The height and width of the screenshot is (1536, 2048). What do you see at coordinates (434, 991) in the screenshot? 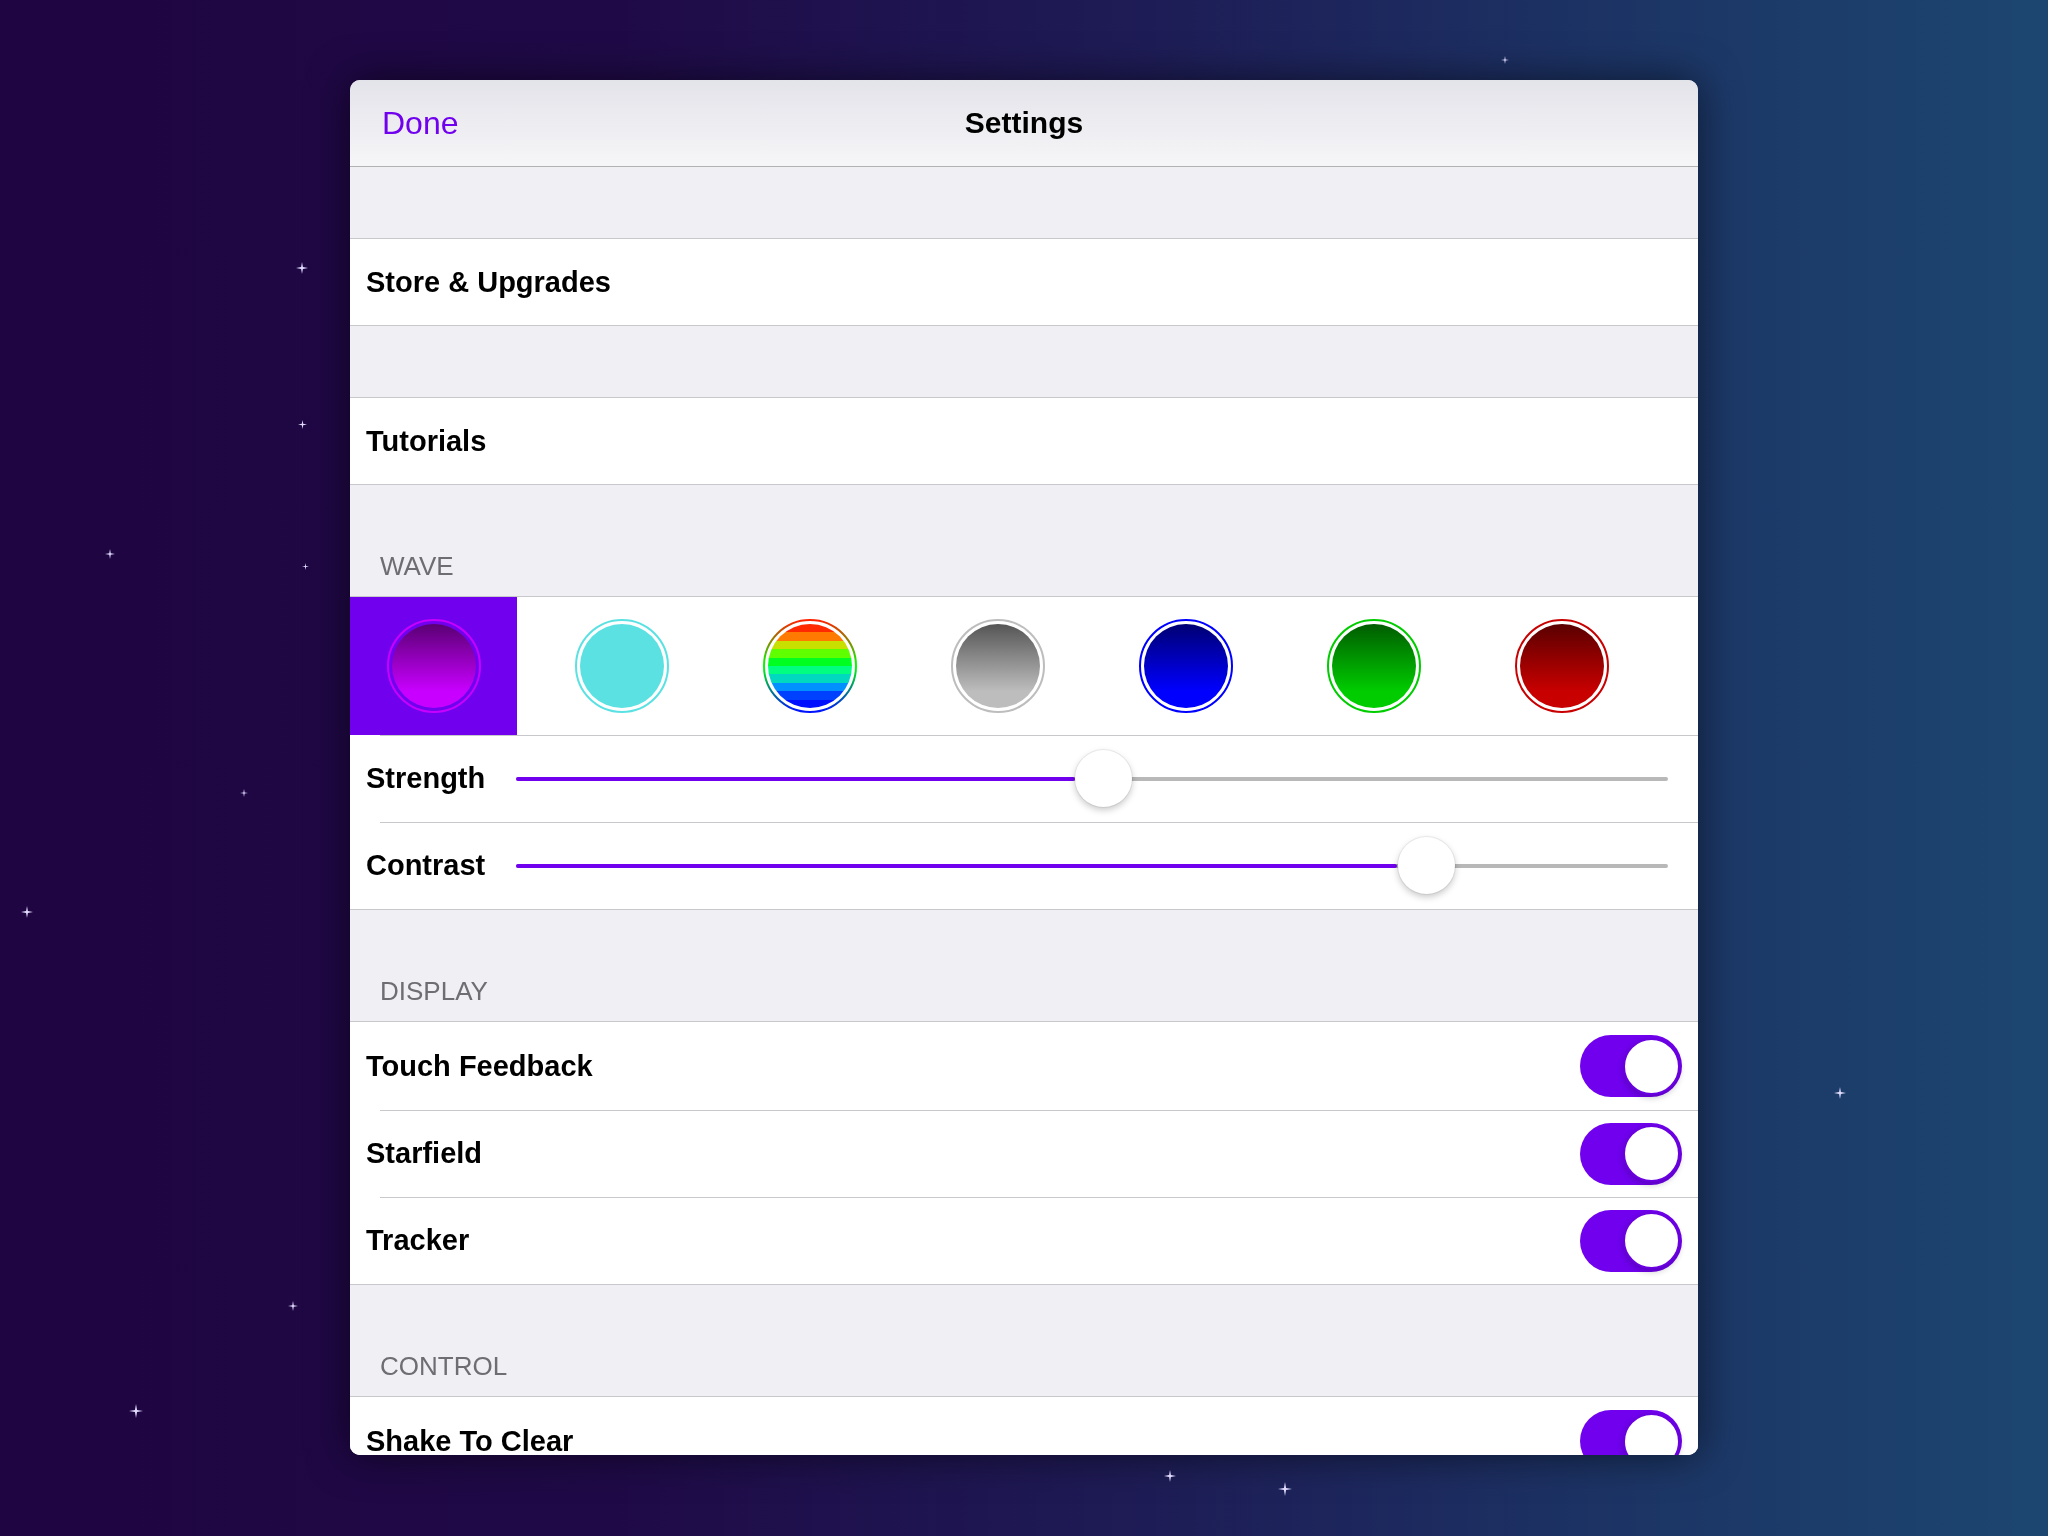
I see `section-header: DISPLAY` at bounding box center [434, 991].